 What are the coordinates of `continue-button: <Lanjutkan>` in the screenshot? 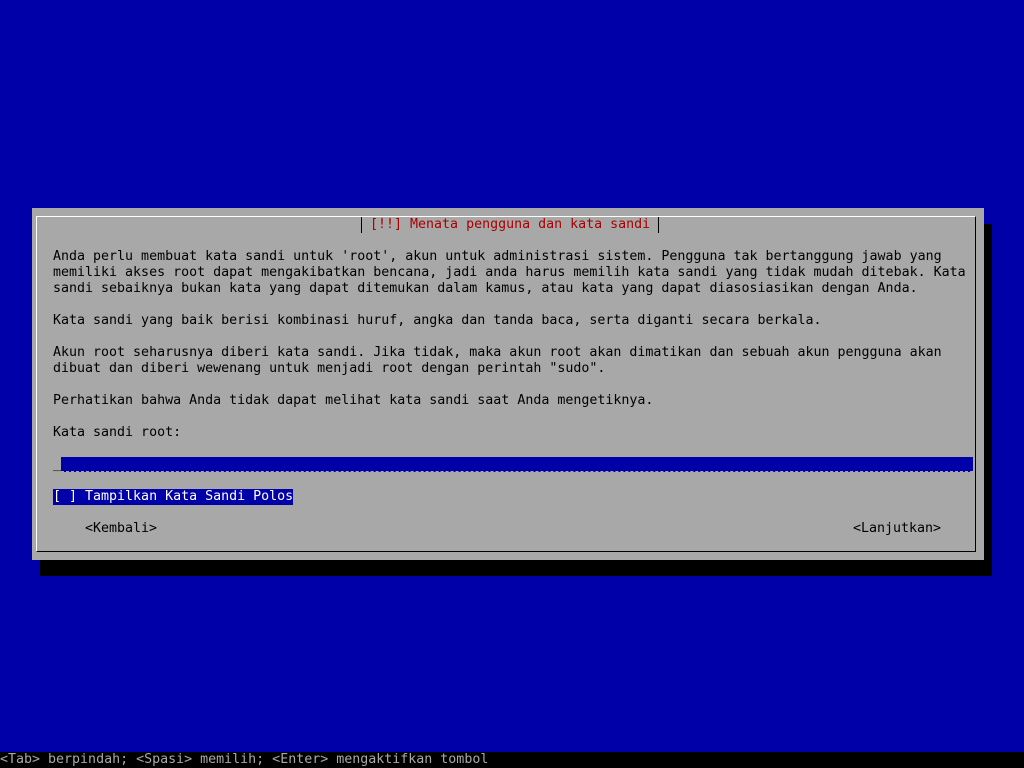 It's located at (897, 529).